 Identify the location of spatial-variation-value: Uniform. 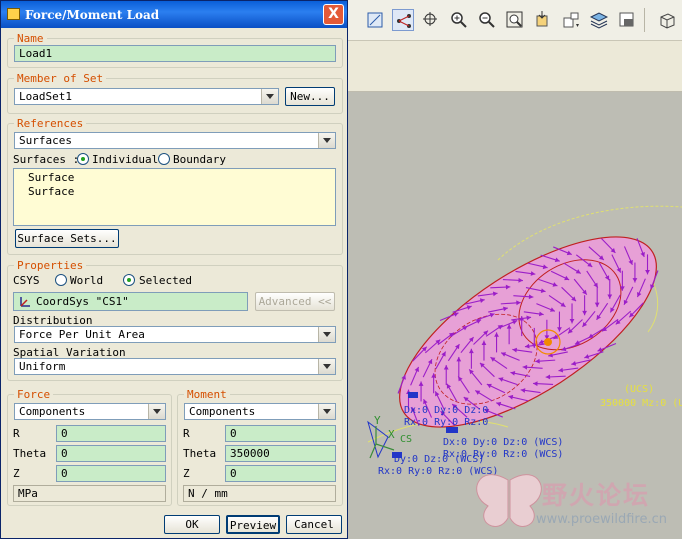
(42, 366).